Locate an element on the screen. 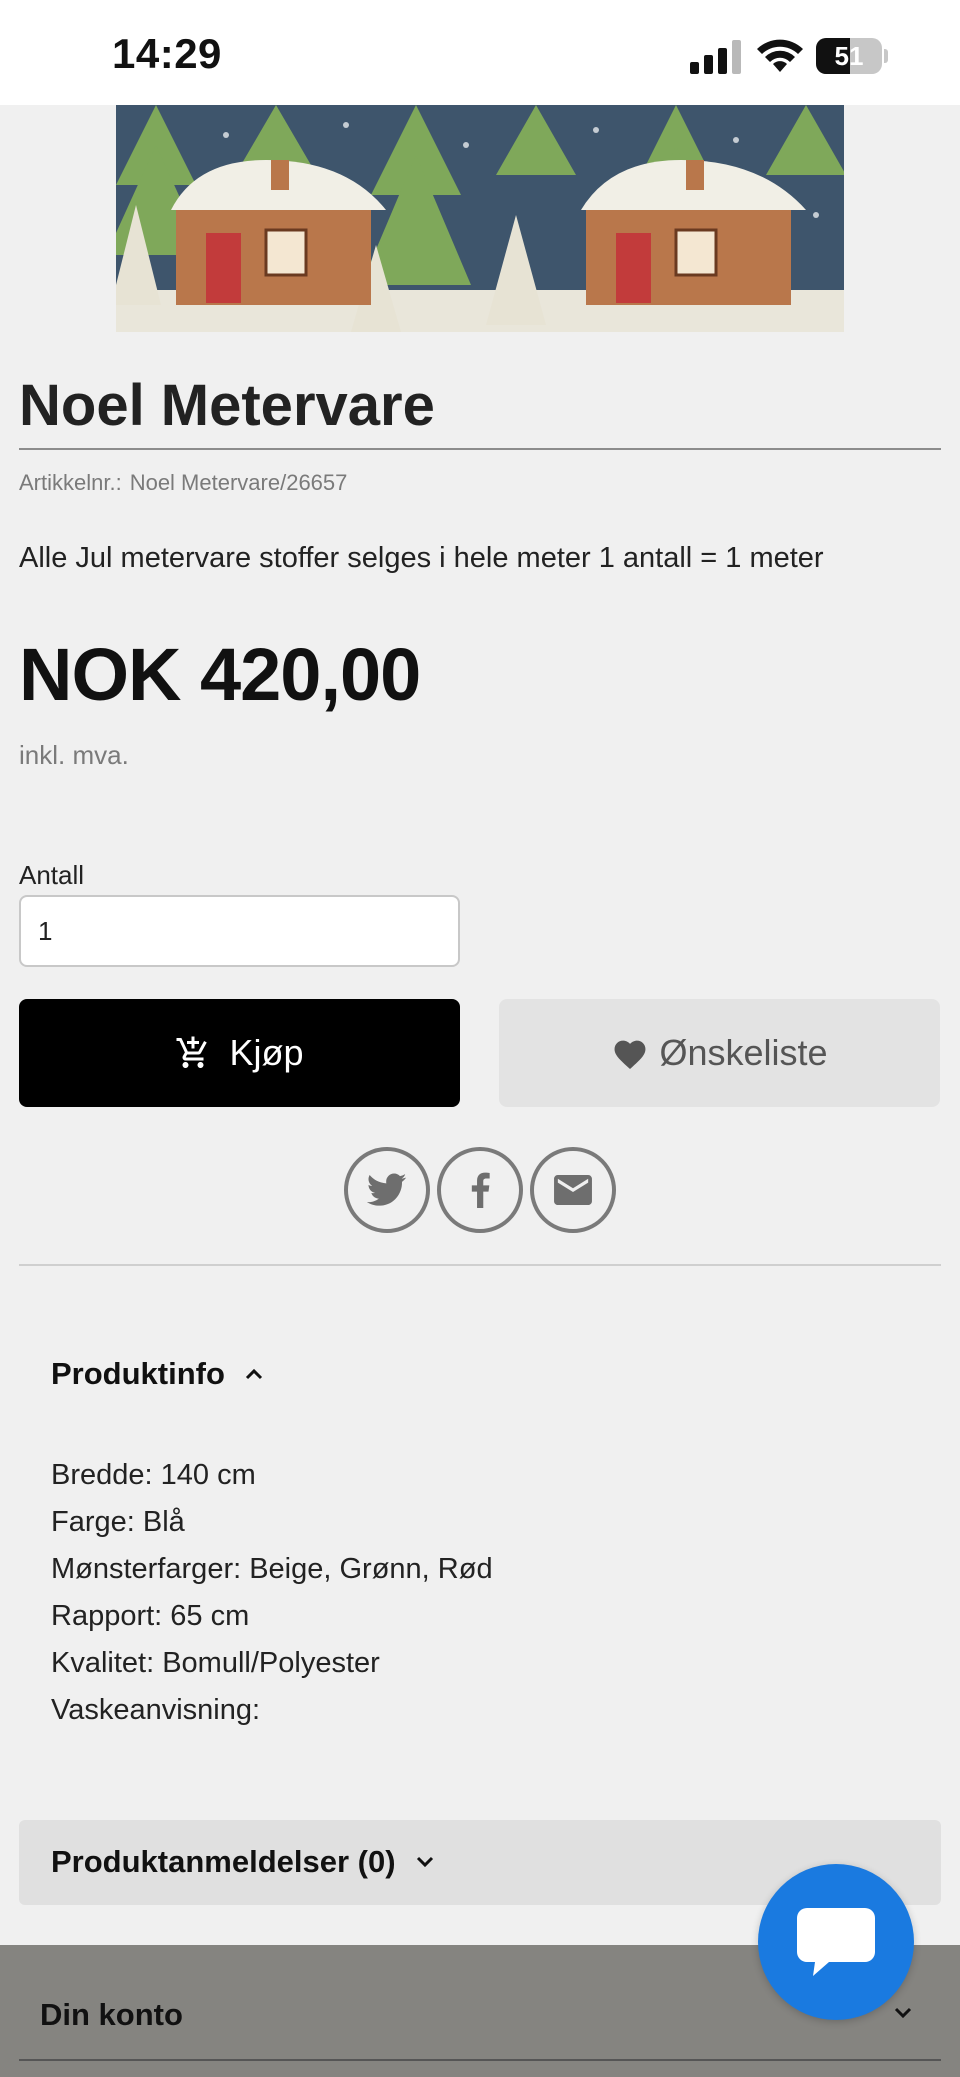  chat-bubble-icon is located at coordinates (836, 1942).